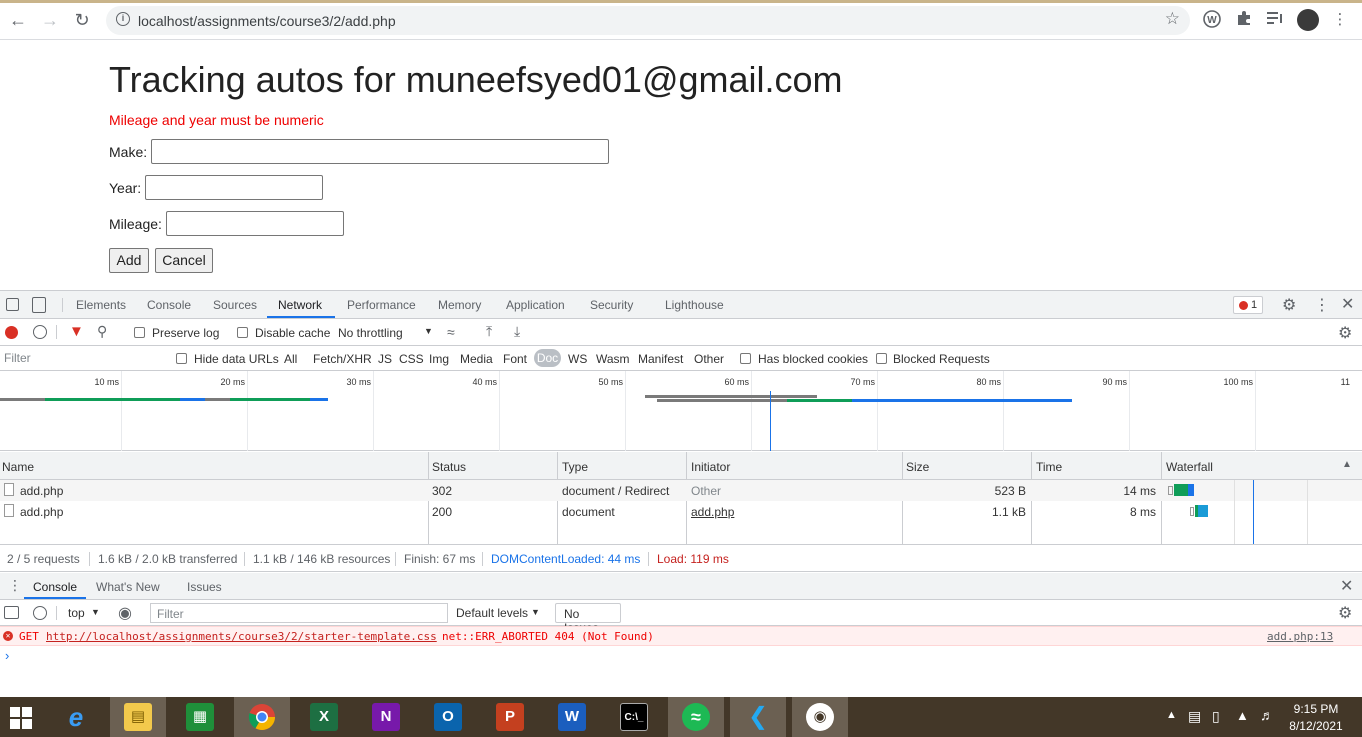 This screenshot has height=737, width=1362. Describe the element at coordinates (547, 358) in the screenshot. I see `filter-type-doc: Doc` at that location.